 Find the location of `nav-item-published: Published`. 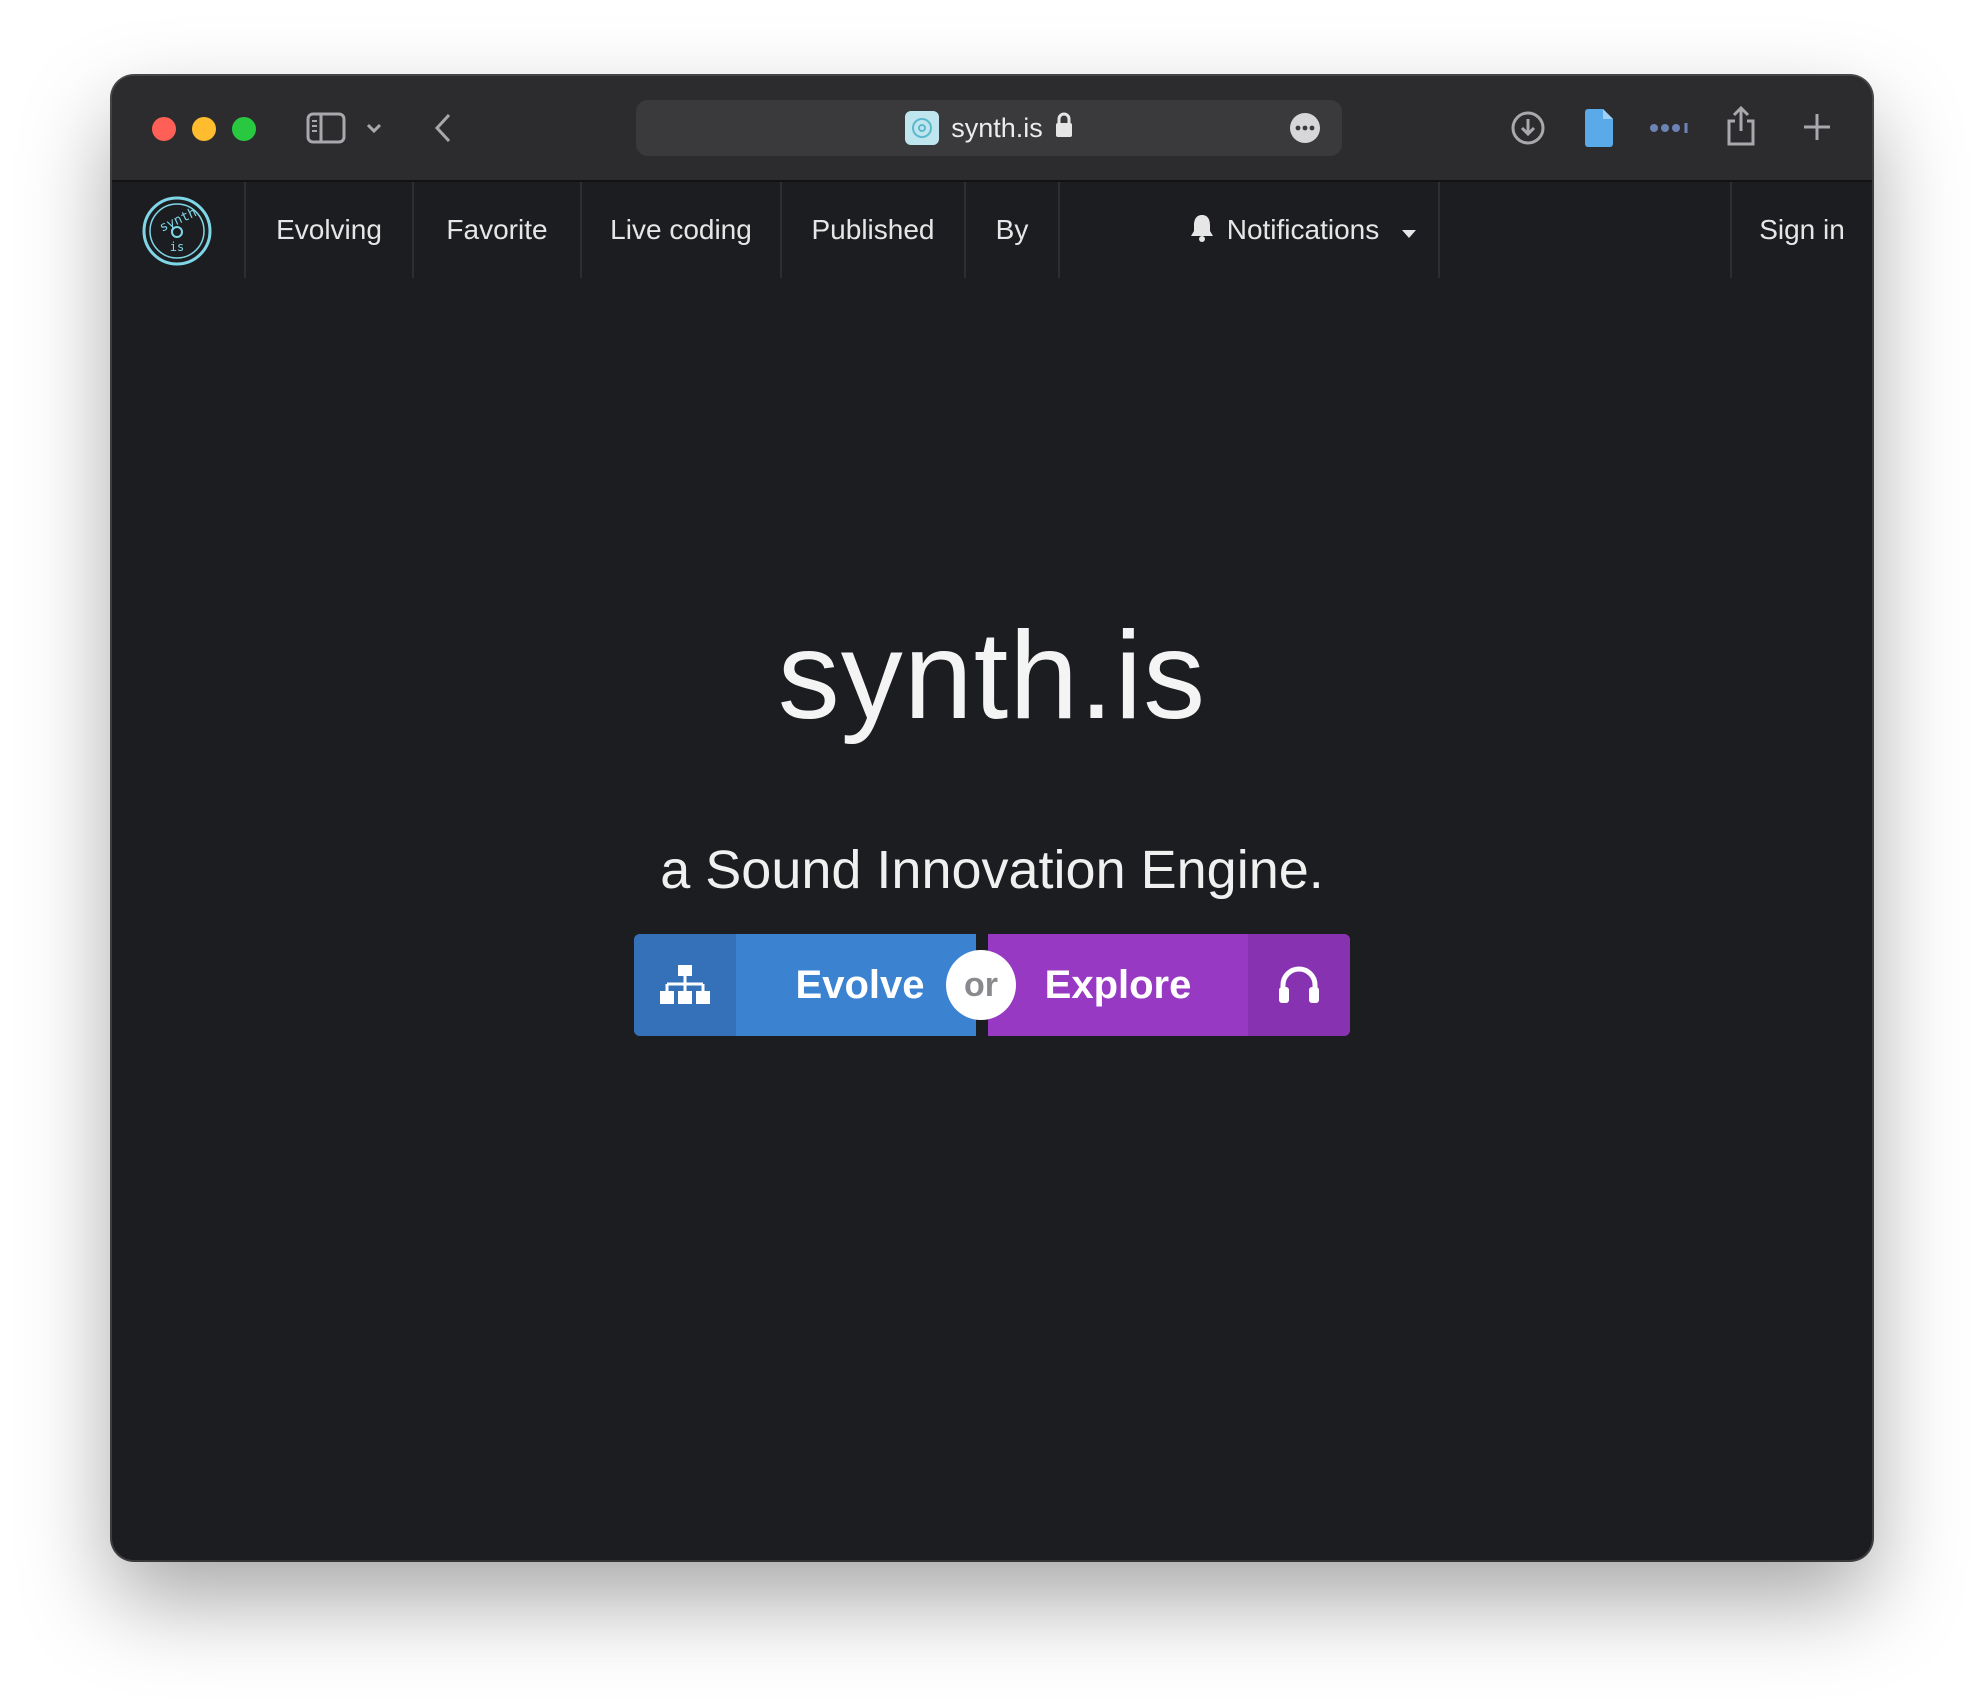

nav-item-published: Published is located at coordinates (872, 230).